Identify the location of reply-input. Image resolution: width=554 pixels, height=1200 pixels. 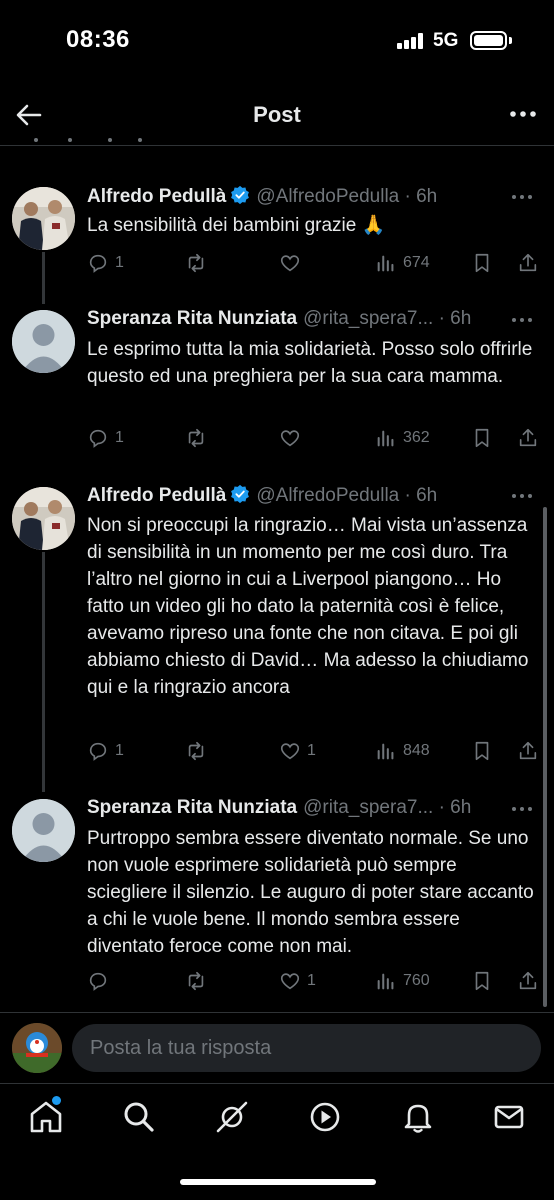
(306, 1048).